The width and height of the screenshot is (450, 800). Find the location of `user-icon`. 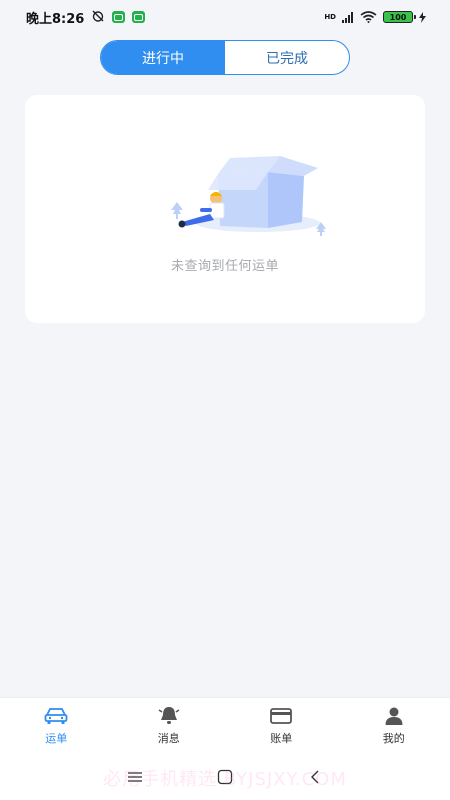

user-icon is located at coordinates (394, 716).